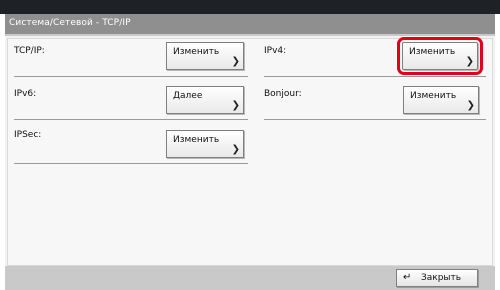  What do you see at coordinates (70, 23) in the screenshot?
I see `page-title: Система/Сетевой - TCP/IP` at bounding box center [70, 23].